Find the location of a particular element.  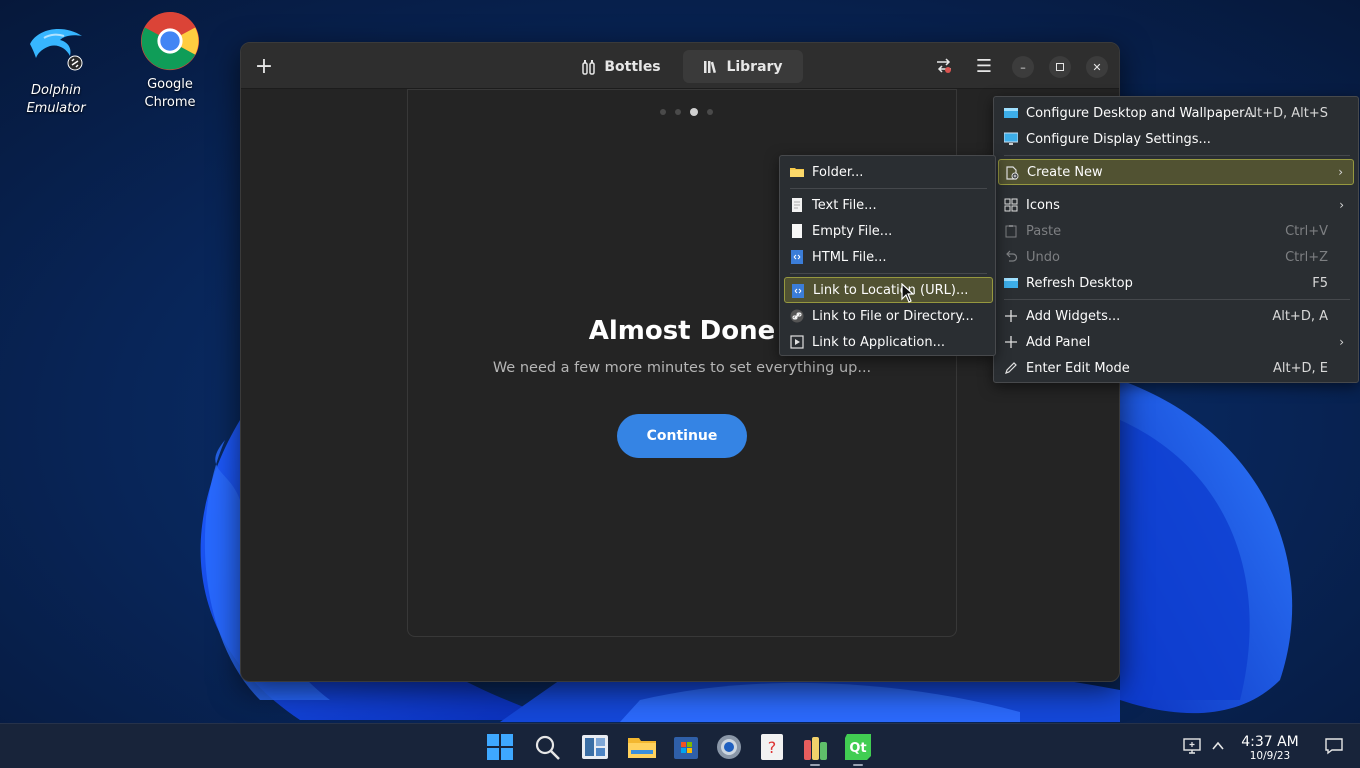

desktop-icon-dolphin-emulator: Dolphin Emulator is located at coordinates (56, 66).